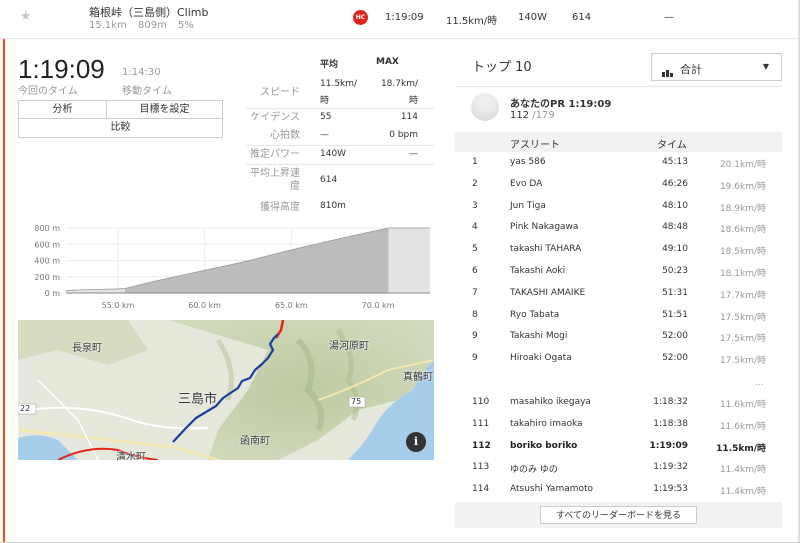 Image resolution: width=800 pixels, height=543 pixels. I want to click on y-tick-label: 600 m, so click(47, 244).